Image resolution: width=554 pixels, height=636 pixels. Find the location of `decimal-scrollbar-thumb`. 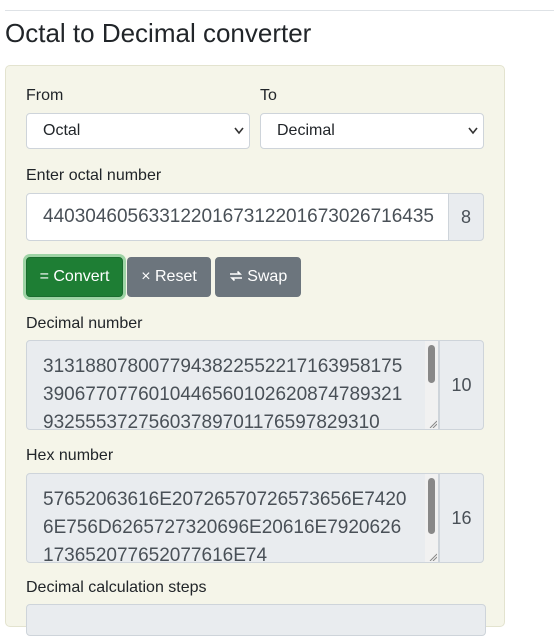

decimal-scrollbar-thumb is located at coordinates (431, 364).